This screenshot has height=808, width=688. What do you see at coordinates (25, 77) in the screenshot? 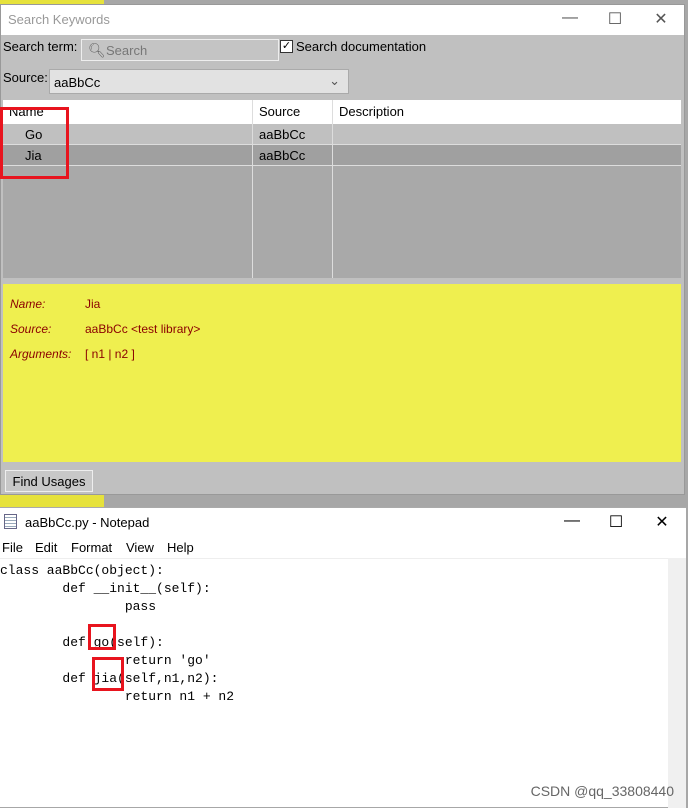
I see `source-label: Source:` at bounding box center [25, 77].